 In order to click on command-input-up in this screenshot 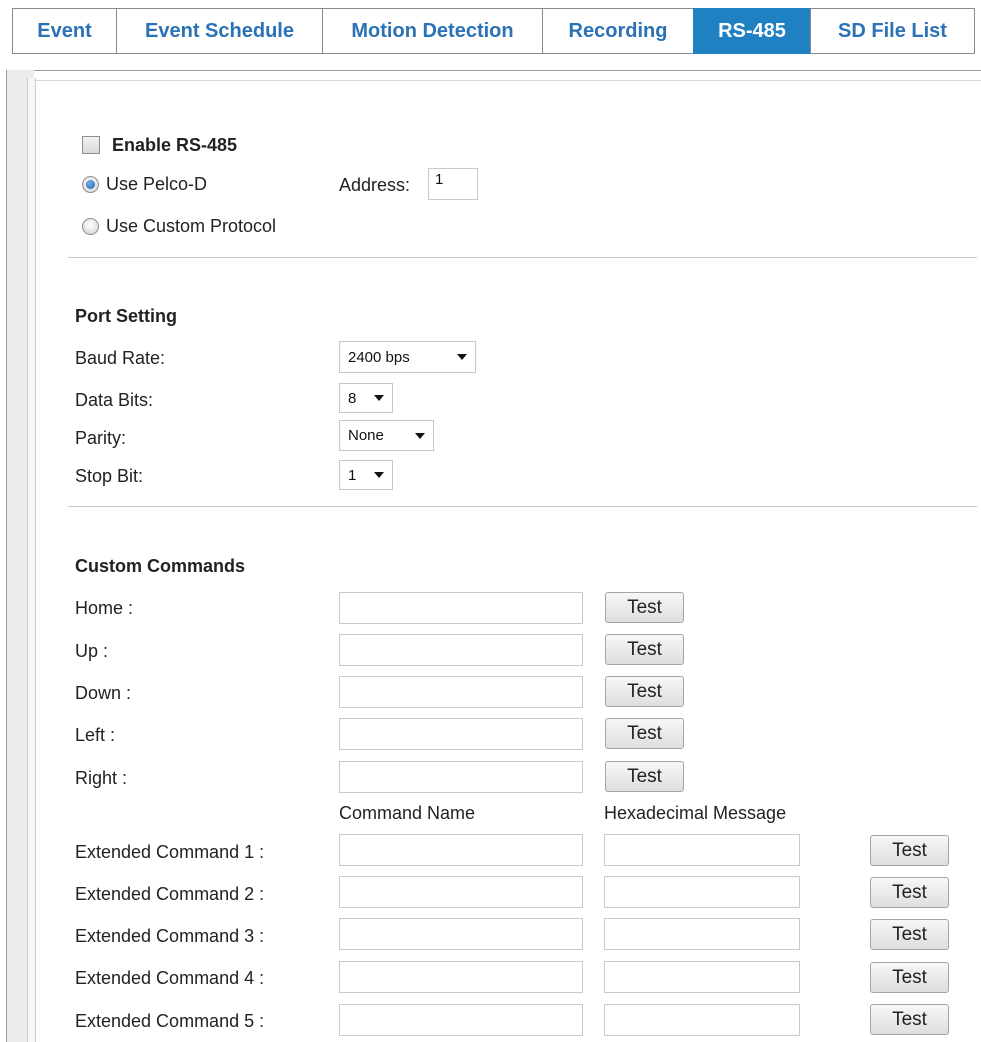, I will do `click(461, 650)`.